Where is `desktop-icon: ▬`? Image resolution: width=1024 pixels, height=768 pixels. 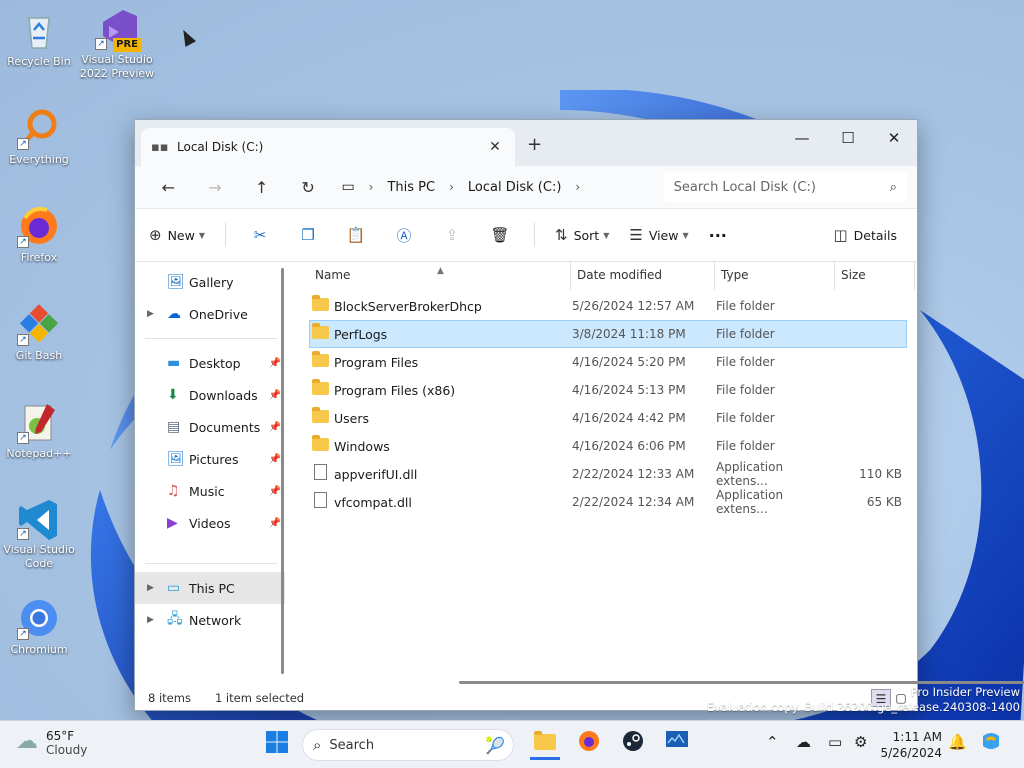
desktop-icon: ▬ is located at coordinates (174, 363).